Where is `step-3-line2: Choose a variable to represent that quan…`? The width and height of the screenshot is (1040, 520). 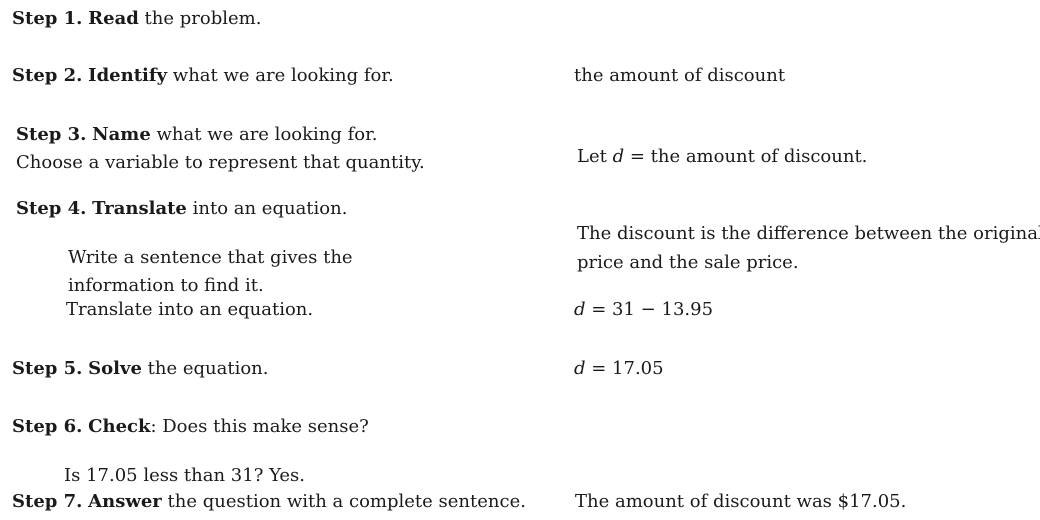
step-3-line2: Choose a variable to represent that quan… is located at coordinates (220, 162).